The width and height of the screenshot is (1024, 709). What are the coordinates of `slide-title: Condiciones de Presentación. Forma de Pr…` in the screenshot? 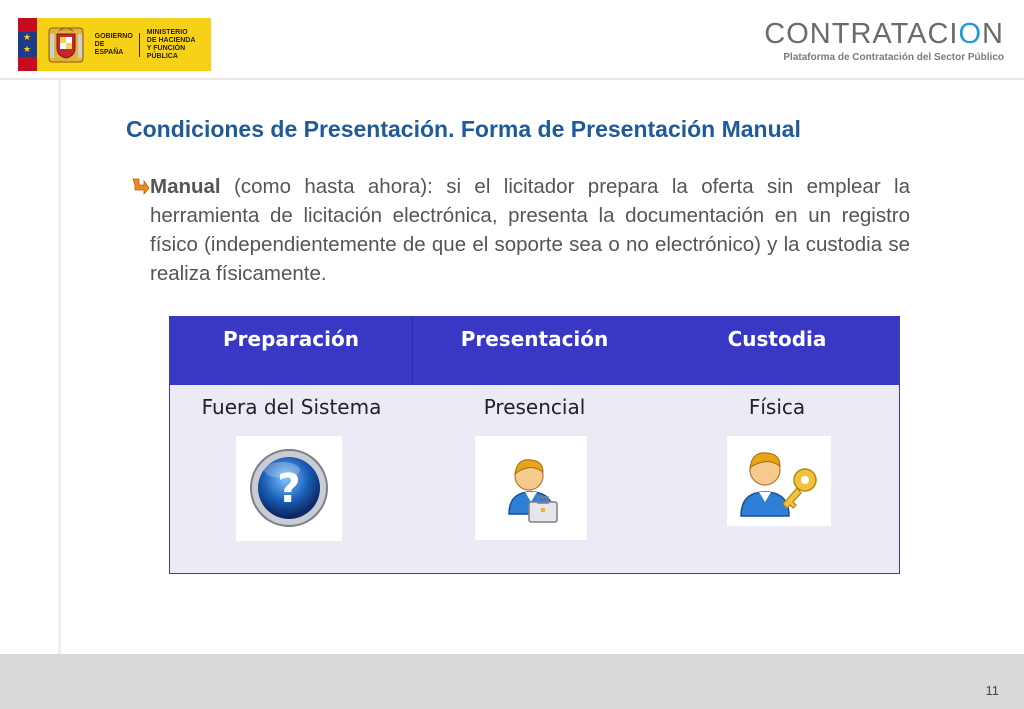 It's located at (463, 129).